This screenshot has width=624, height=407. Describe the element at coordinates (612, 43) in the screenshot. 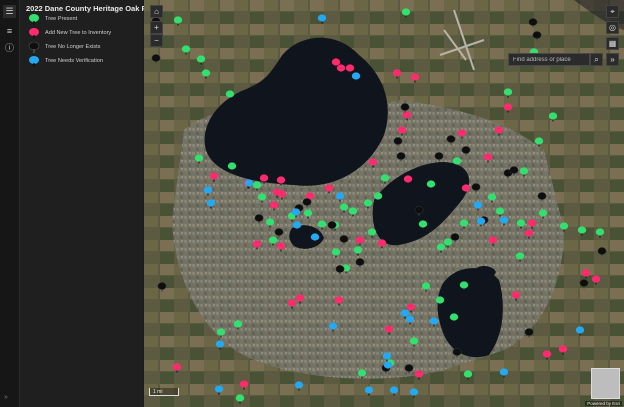

I see `basemap-gallery-button: ▦` at that location.